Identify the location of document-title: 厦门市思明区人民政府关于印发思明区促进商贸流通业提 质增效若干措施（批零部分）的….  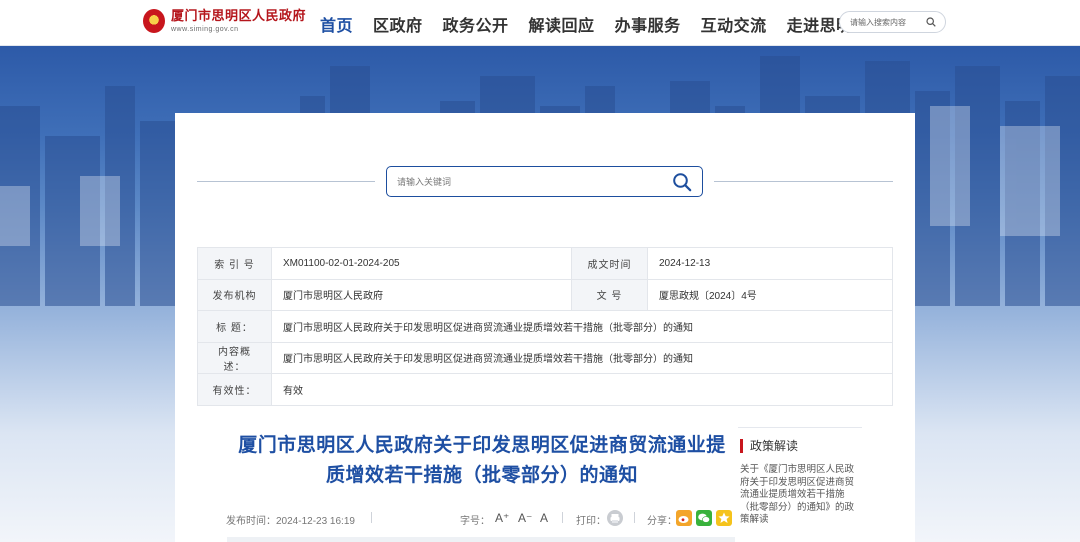
(482, 460).